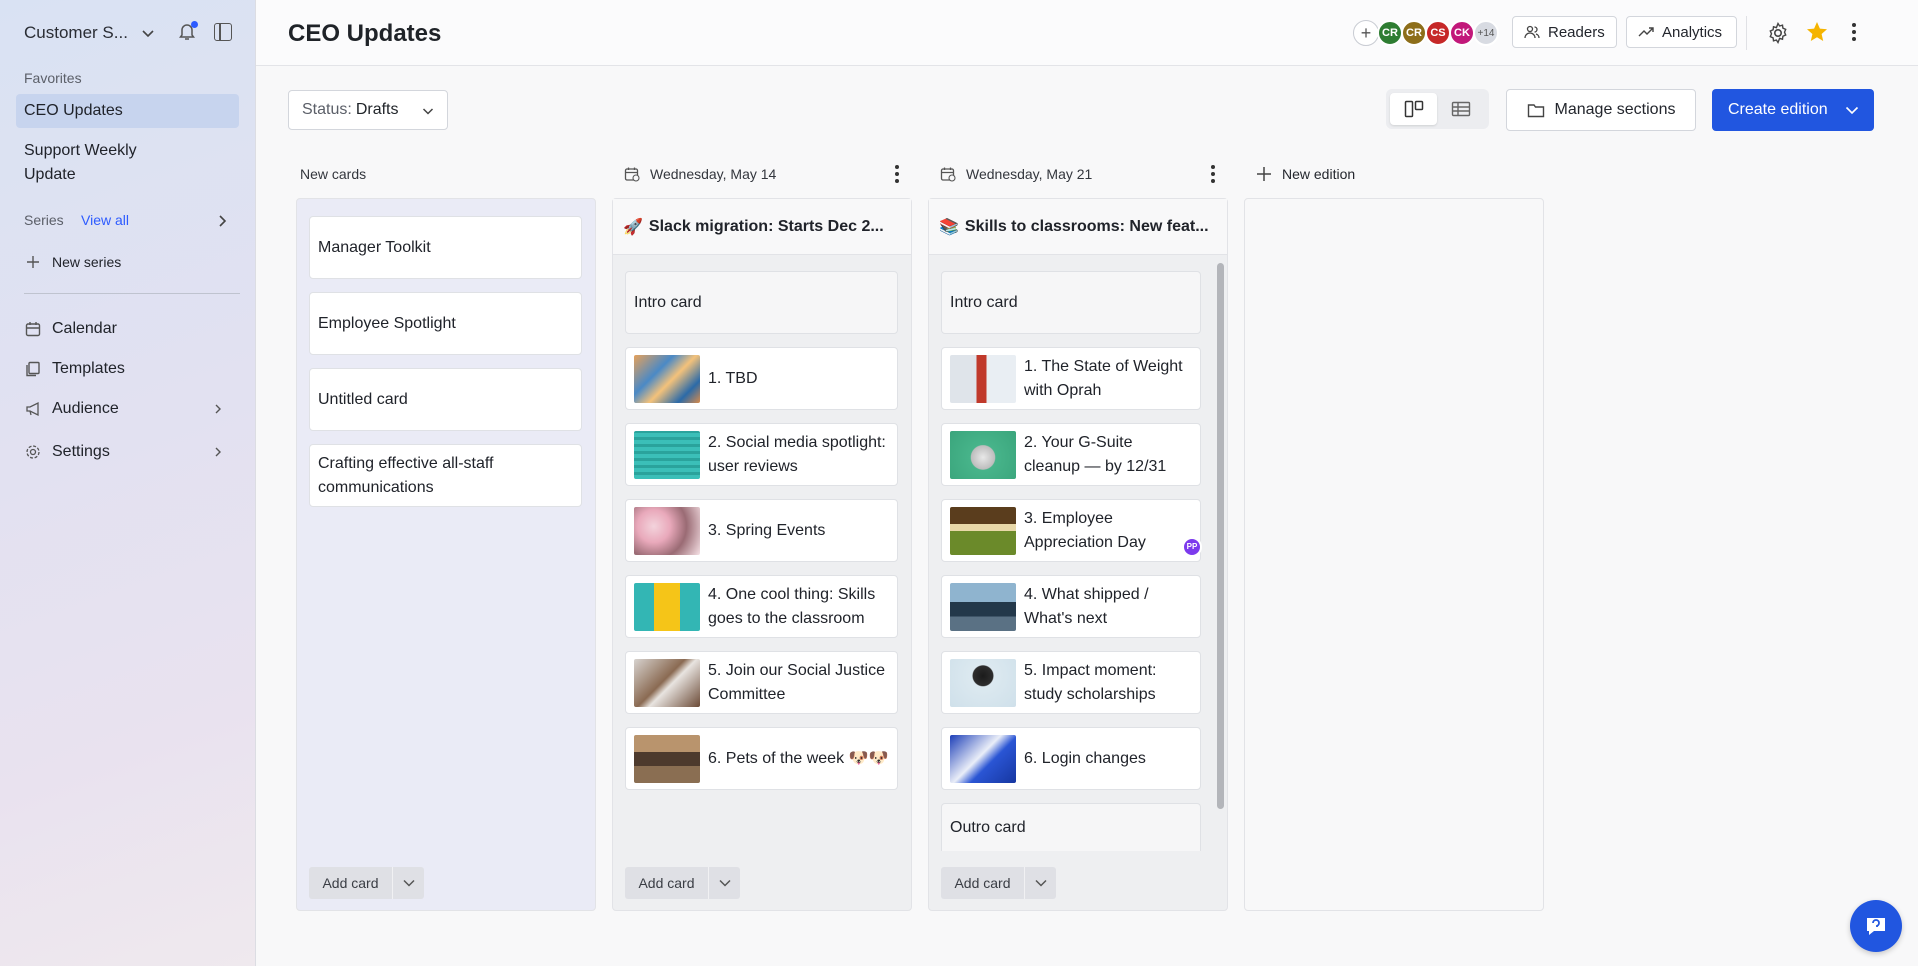 The width and height of the screenshot is (1918, 966). What do you see at coordinates (1426, 33) in the screenshot?
I see `collaborator-avatars: + CR CR CS CK +14` at bounding box center [1426, 33].